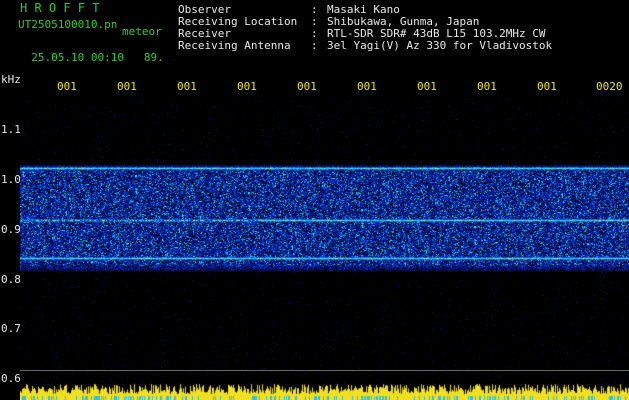  Describe the element at coordinates (440, 45) in the screenshot. I see `antenna-value: 3el Yagi(V) Az 330 for Vladivostok` at that location.